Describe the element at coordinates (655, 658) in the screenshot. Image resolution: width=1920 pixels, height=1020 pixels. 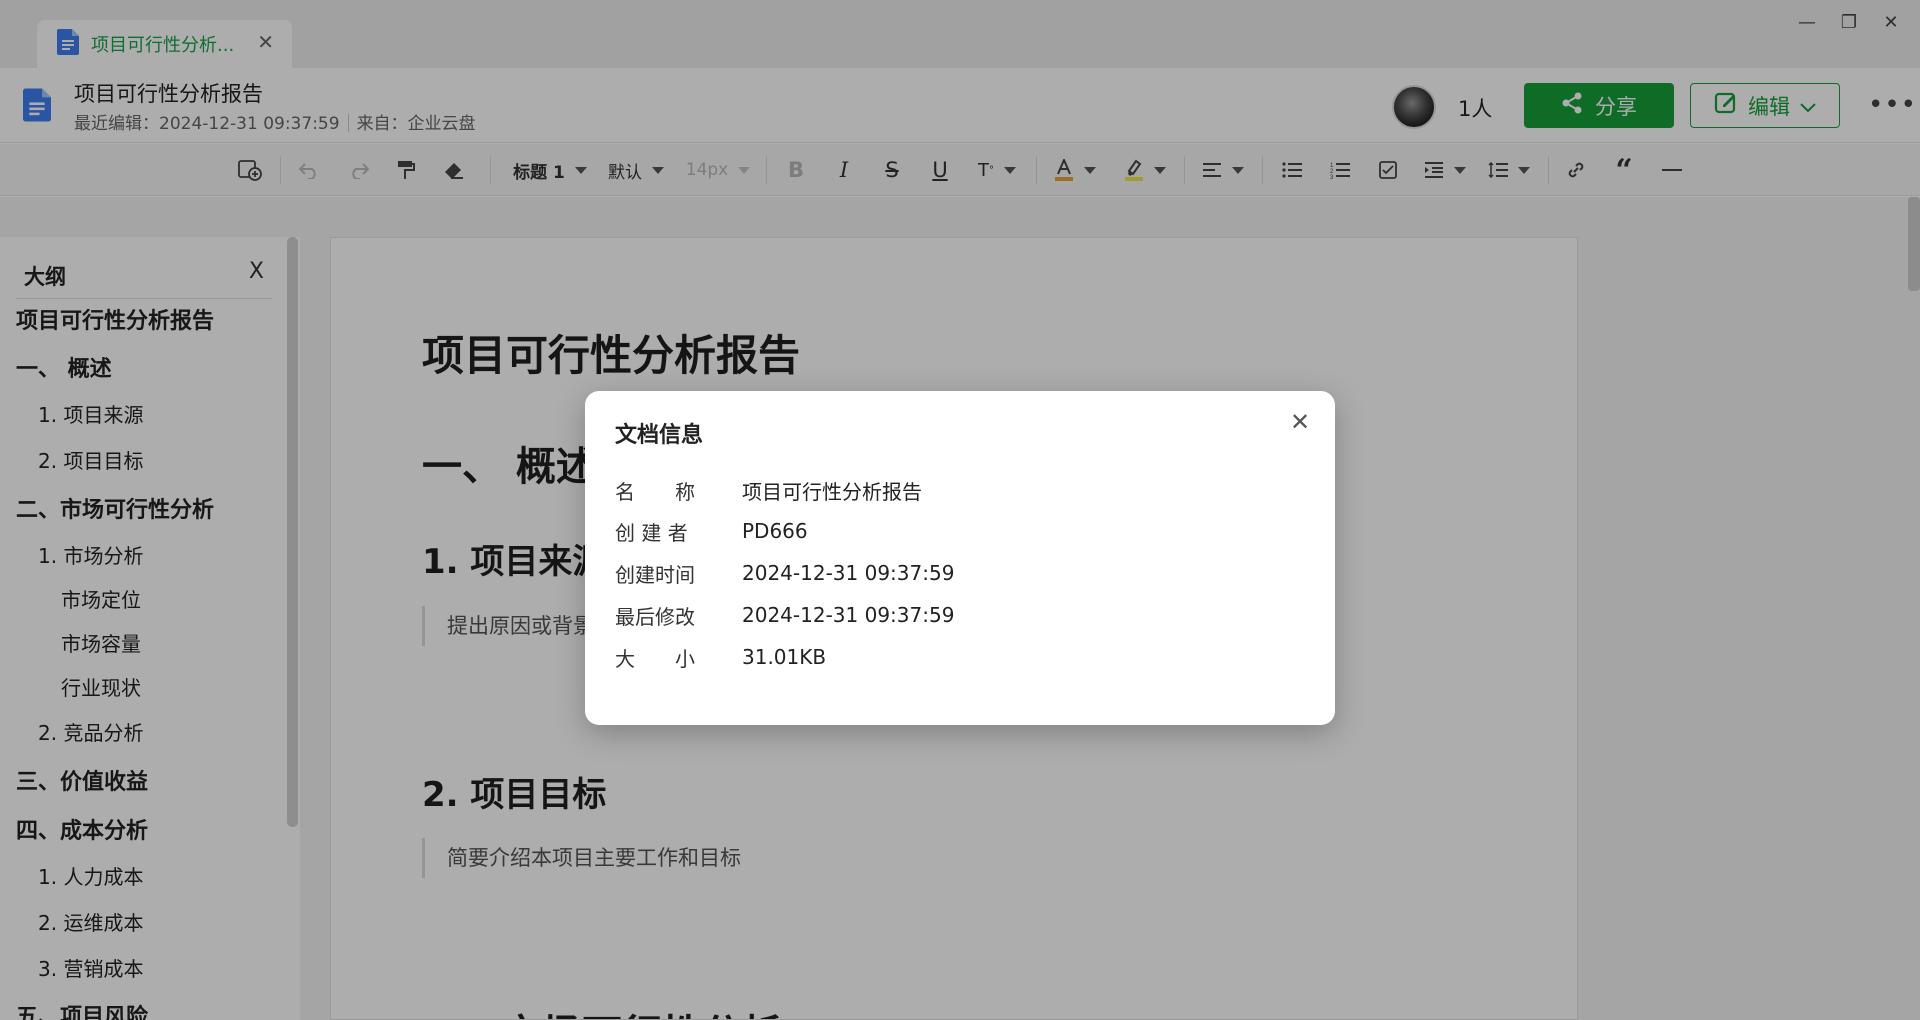
I see `info-label: 大 小` at that location.